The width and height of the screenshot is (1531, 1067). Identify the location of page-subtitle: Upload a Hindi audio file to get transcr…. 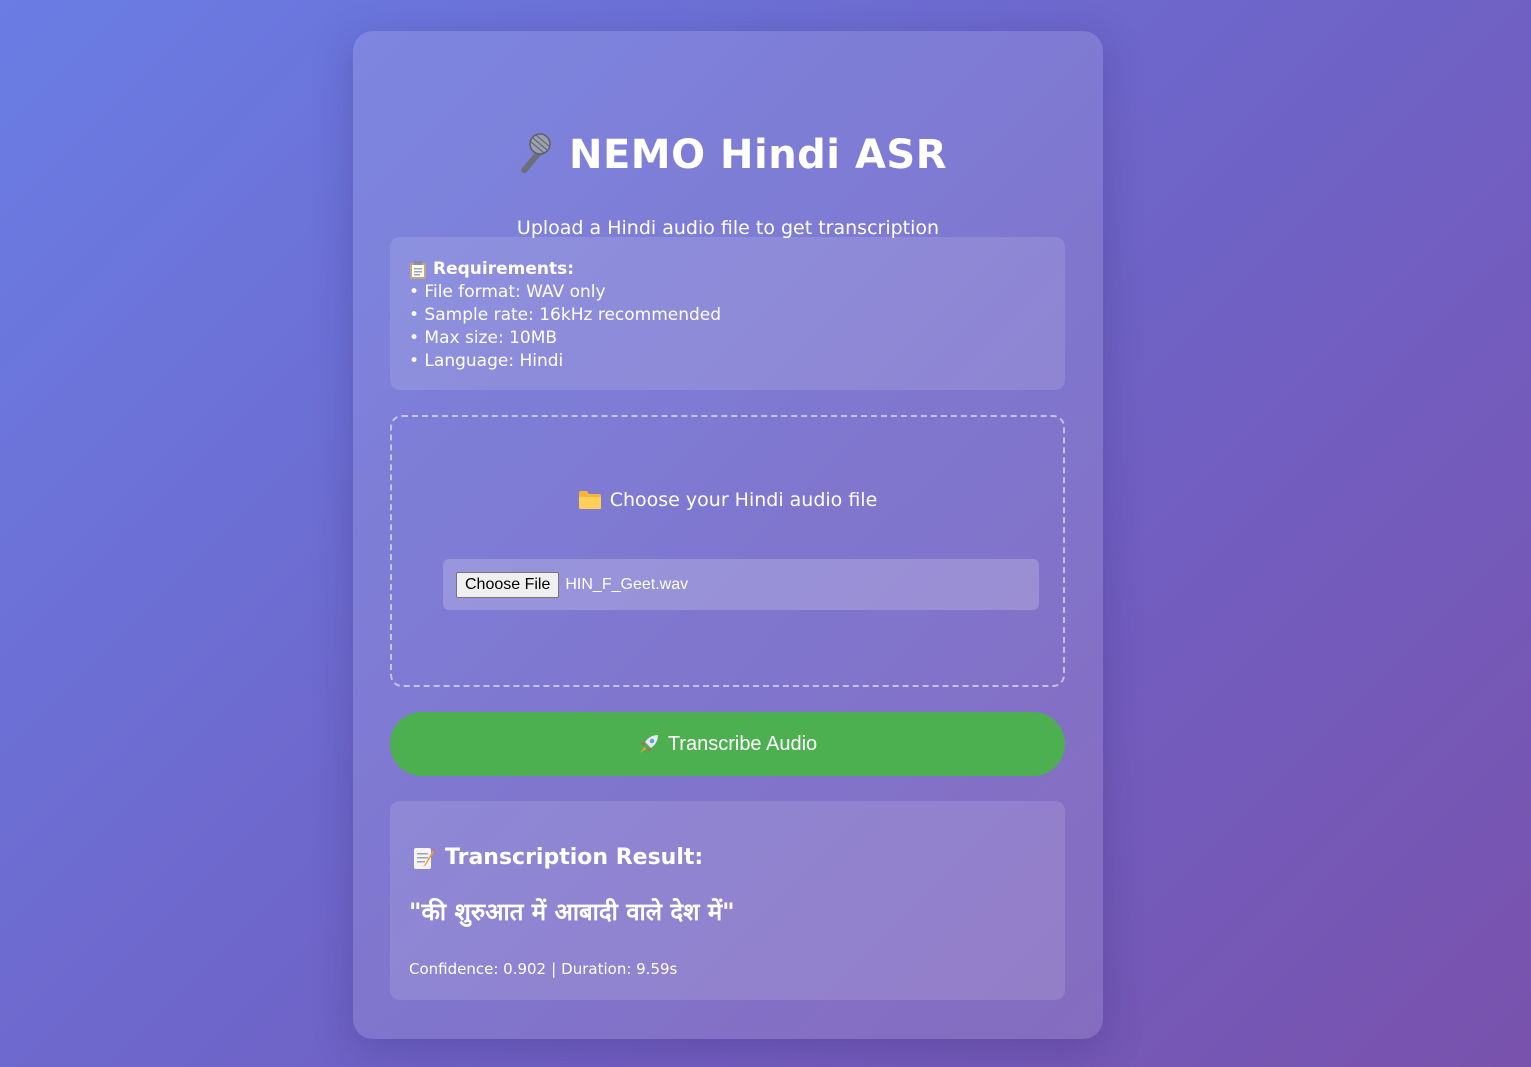
(728, 228).